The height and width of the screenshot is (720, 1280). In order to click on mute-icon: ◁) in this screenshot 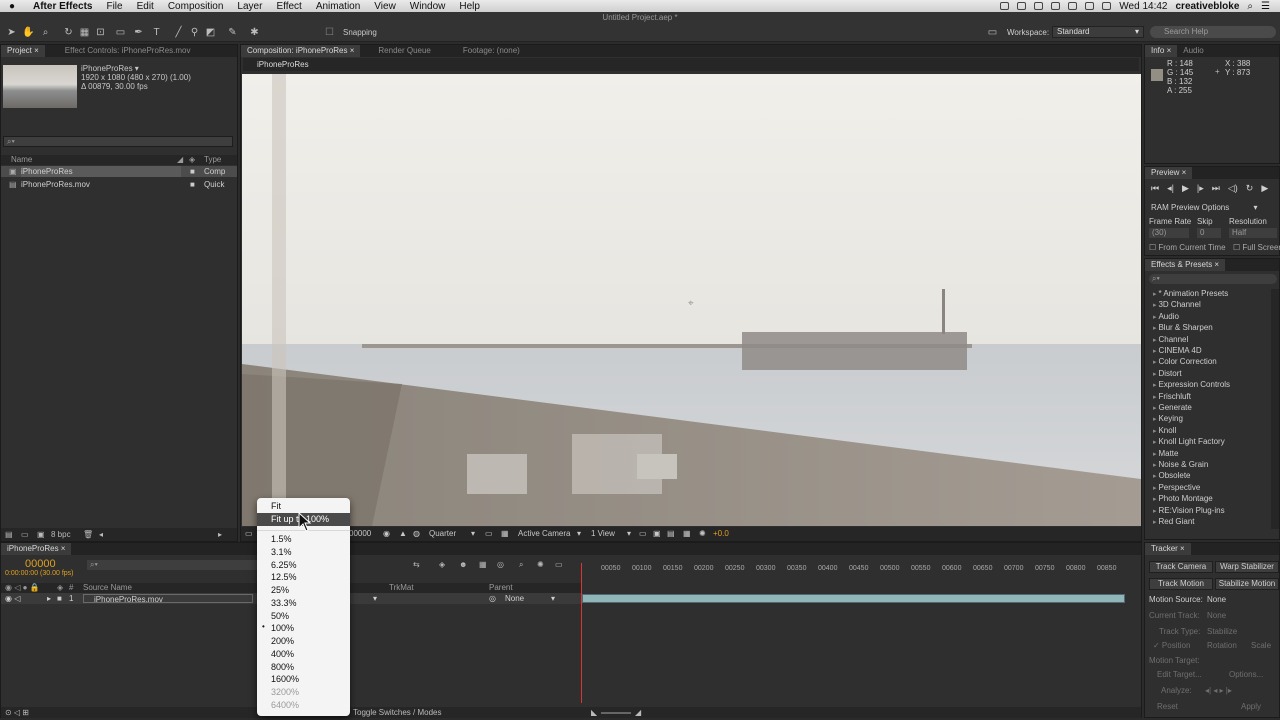, I will do `click(1233, 188)`.